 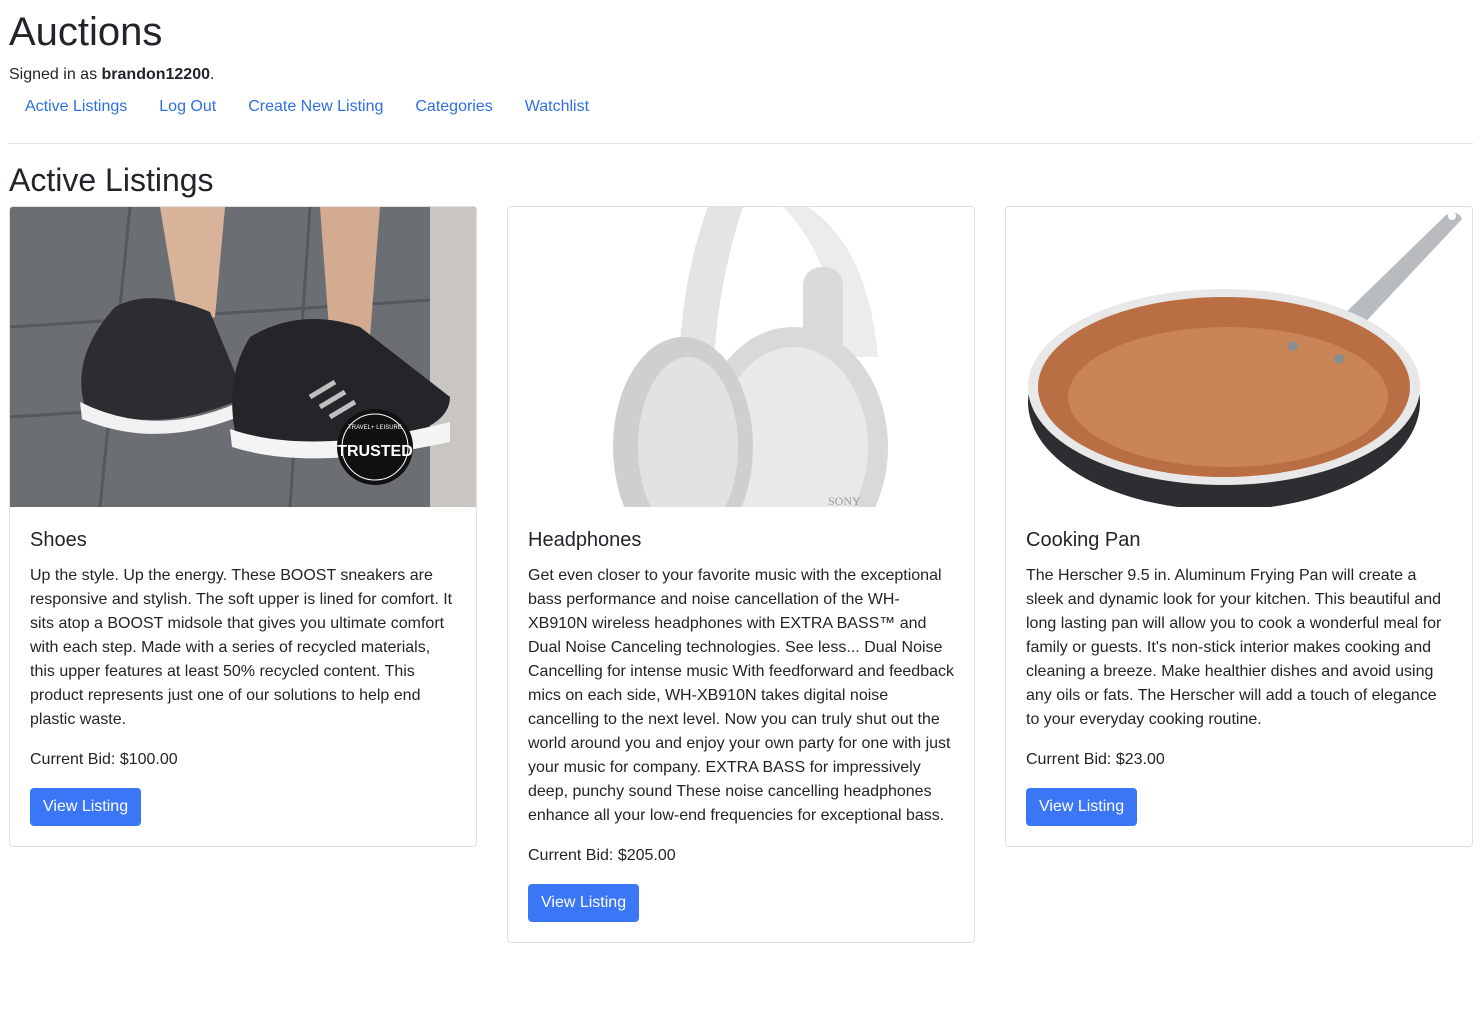 What do you see at coordinates (1083, 540) in the screenshot?
I see `listing-title: Cooking Pan` at bounding box center [1083, 540].